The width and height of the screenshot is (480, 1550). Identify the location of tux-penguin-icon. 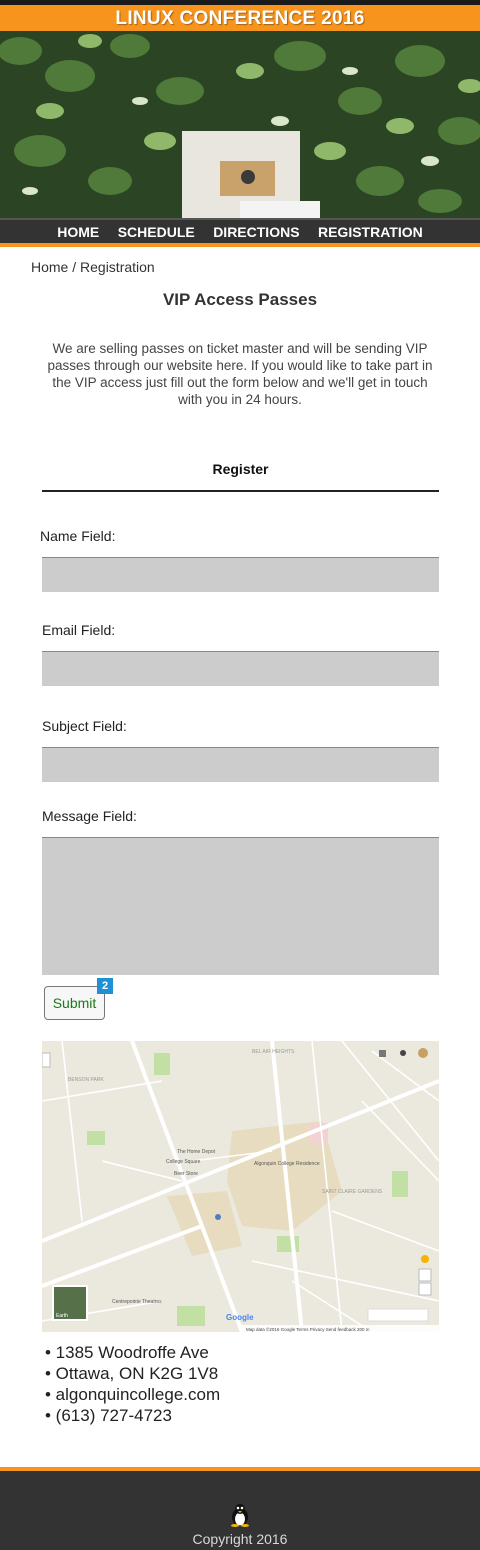
(240, 1515).